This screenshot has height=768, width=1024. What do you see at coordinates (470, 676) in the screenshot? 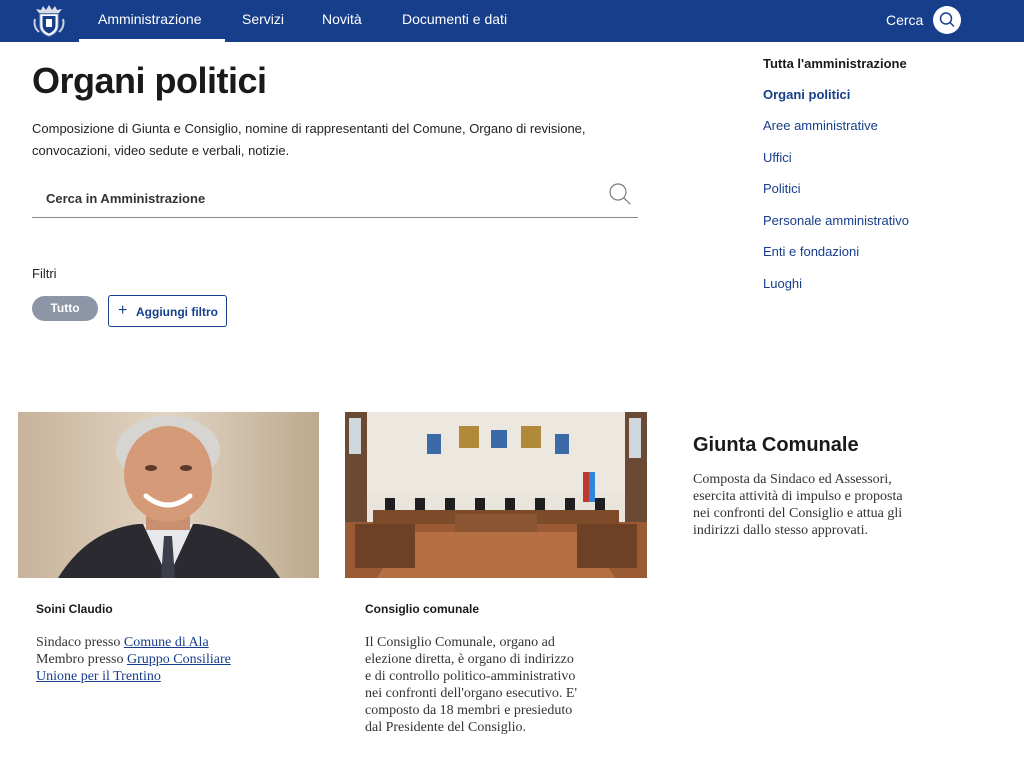
I see `consiglio-text-line: e di controllo politico-amministrativo` at bounding box center [470, 676].